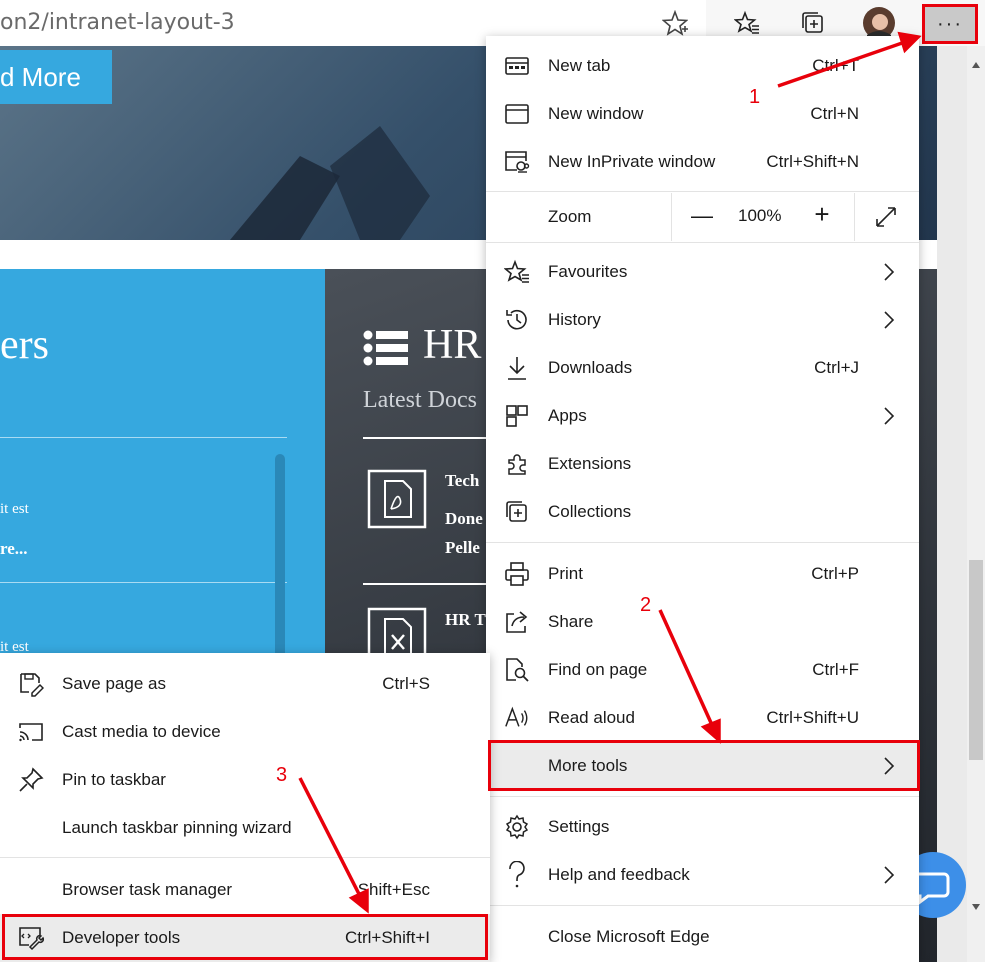  Describe the element at coordinates (14, 509) in the screenshot. I see `news-text: it est` at that location.